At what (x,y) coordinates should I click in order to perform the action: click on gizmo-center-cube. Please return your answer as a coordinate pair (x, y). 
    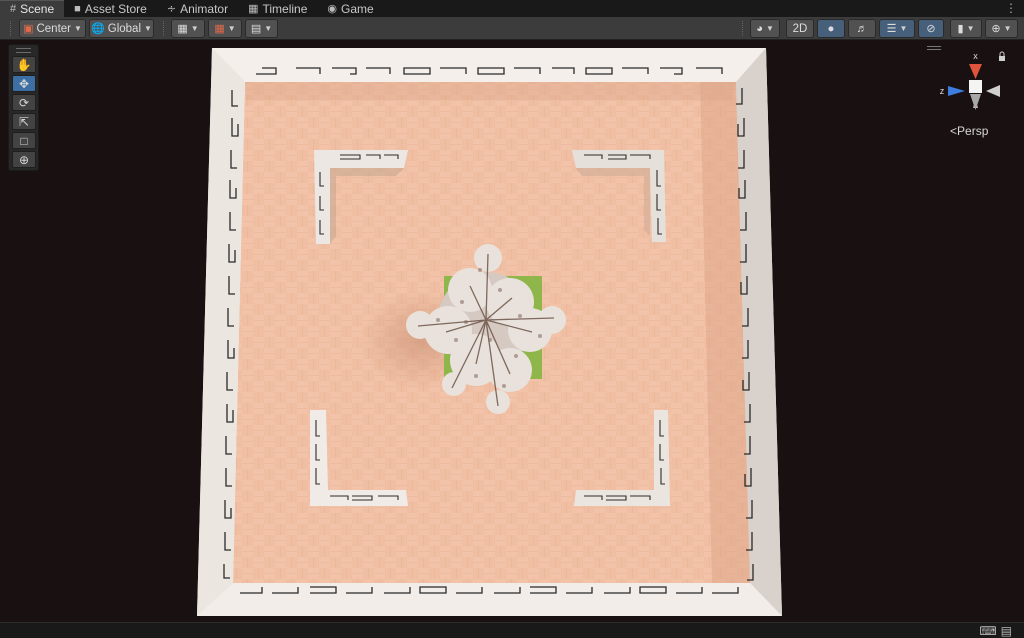
    Looking at the image, I should click on (975, 86).